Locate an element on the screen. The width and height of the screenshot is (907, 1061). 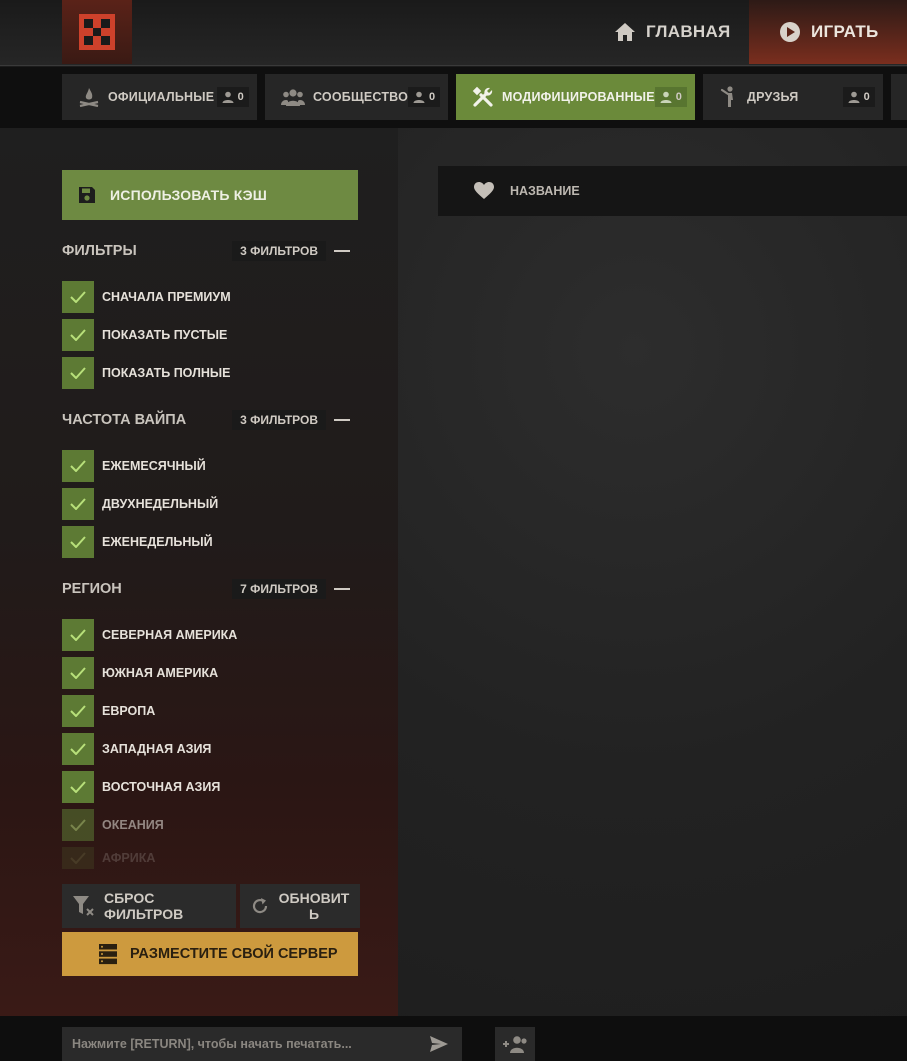
tab-official-player-count: 0 is located at coordinates (232, 97).